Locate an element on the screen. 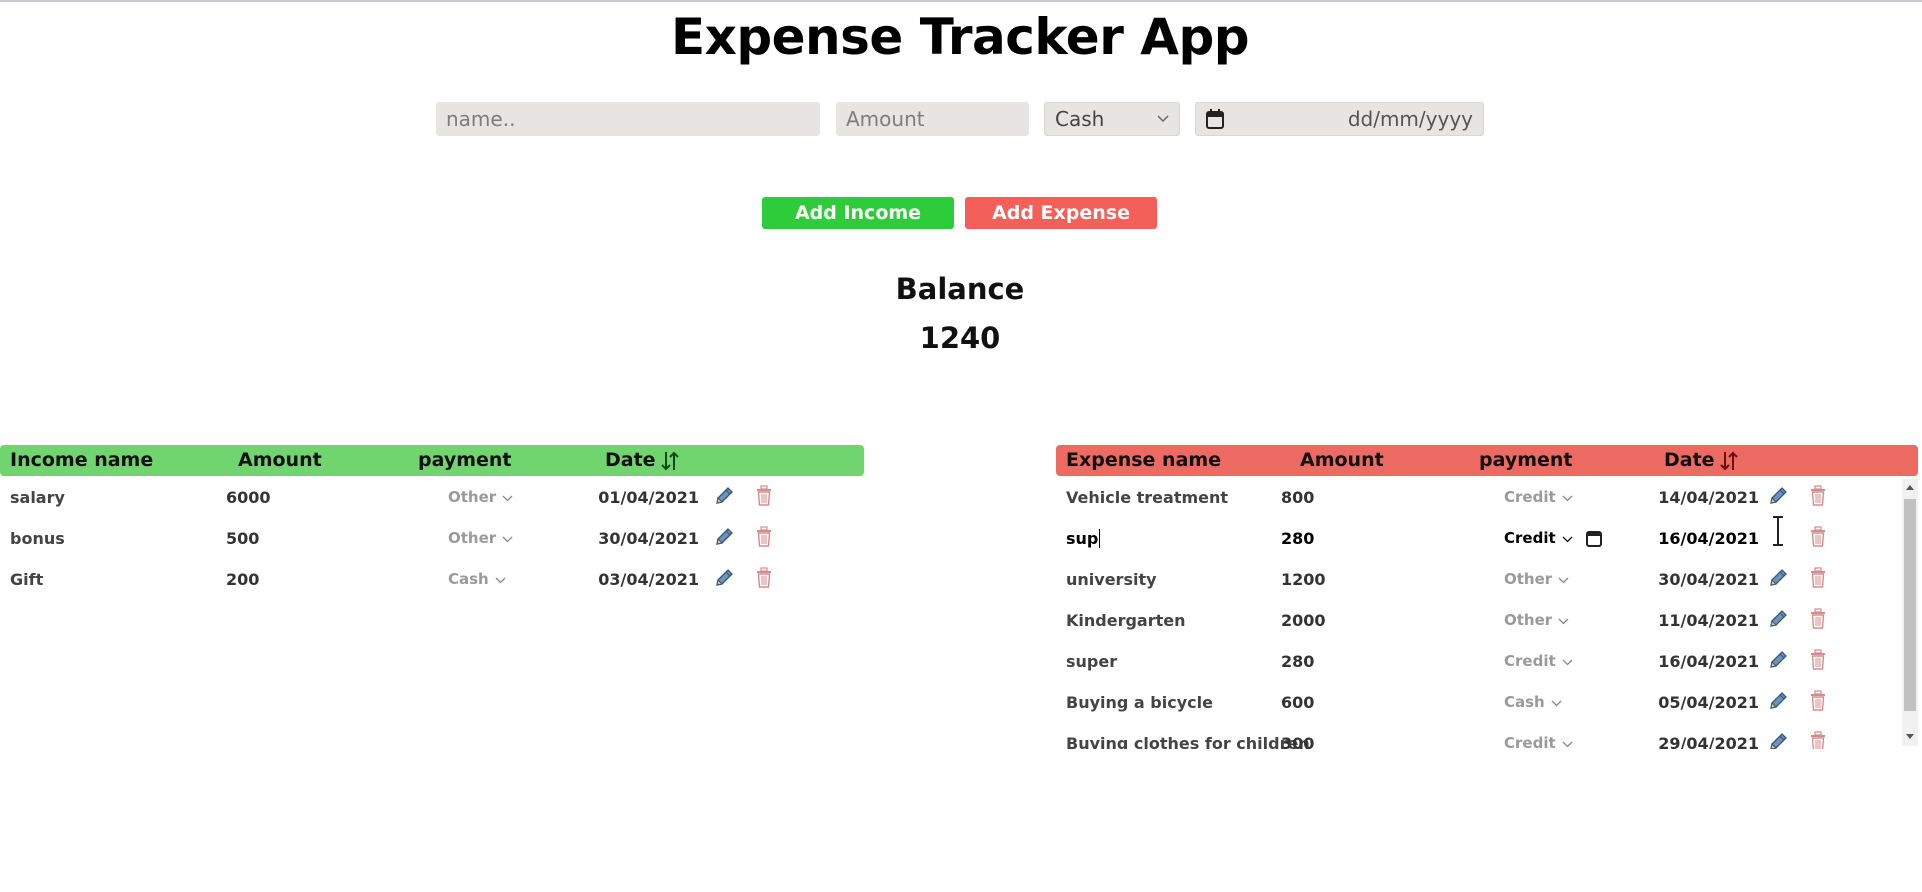 This screenshot has height=892, width=1922. expense-row-date: 14/04/2021 is located at coordinates (1708, 497).